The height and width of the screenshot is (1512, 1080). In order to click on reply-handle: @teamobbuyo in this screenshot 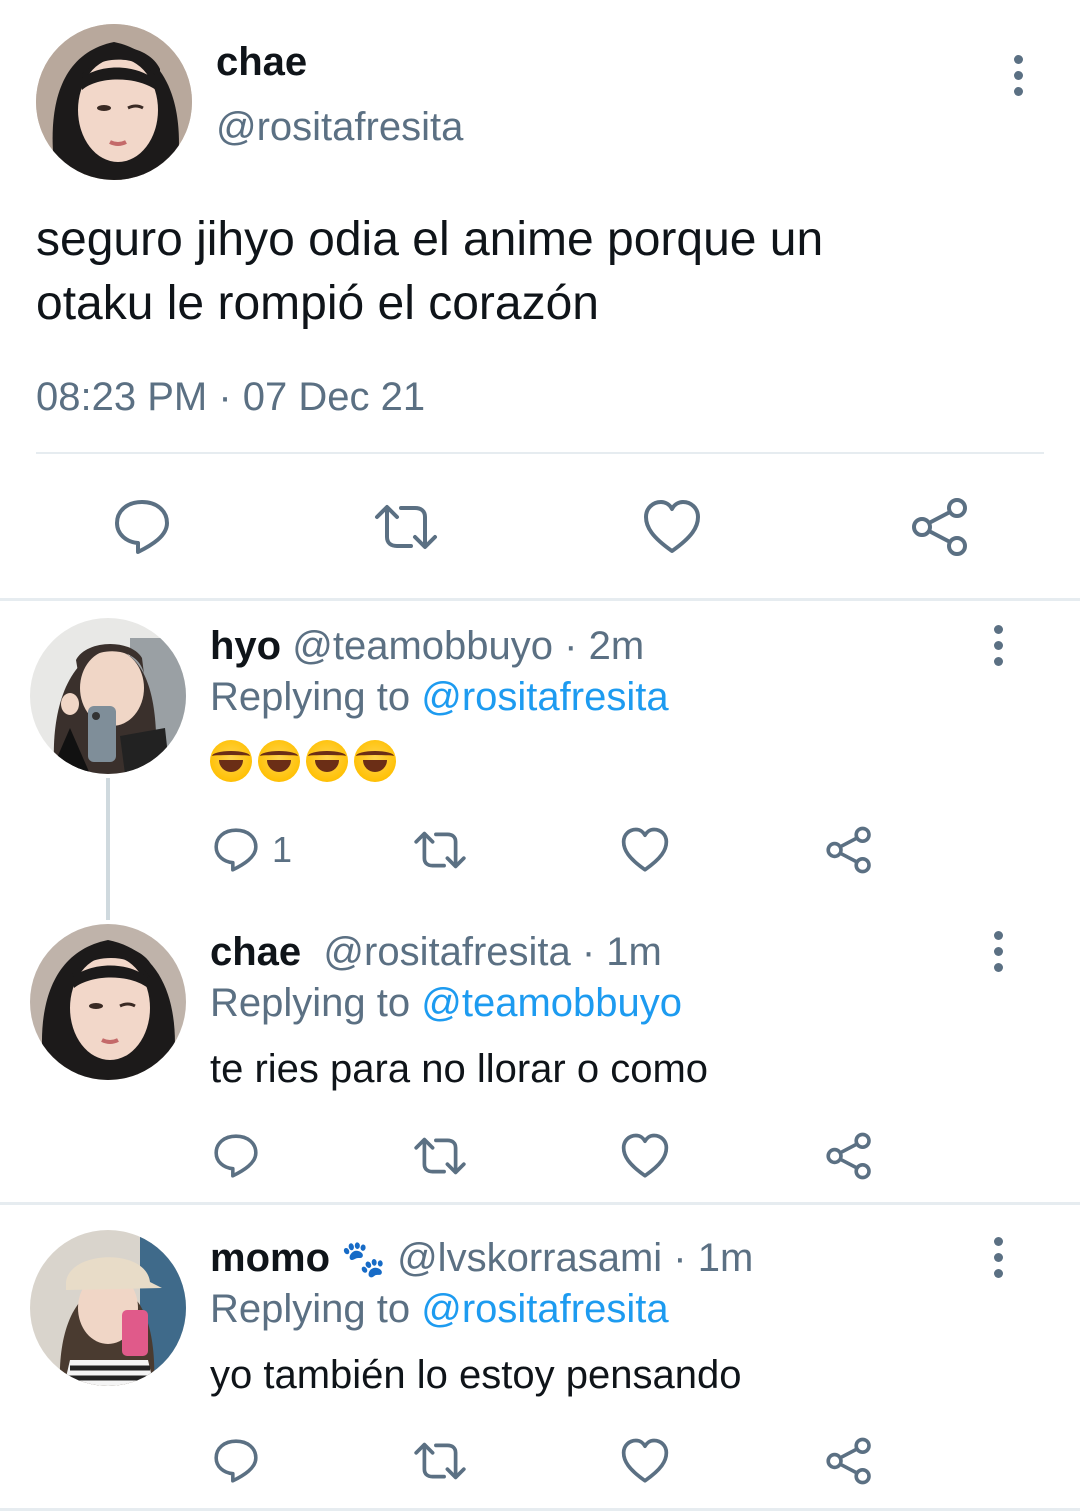, I will do `click(422, 646)`.